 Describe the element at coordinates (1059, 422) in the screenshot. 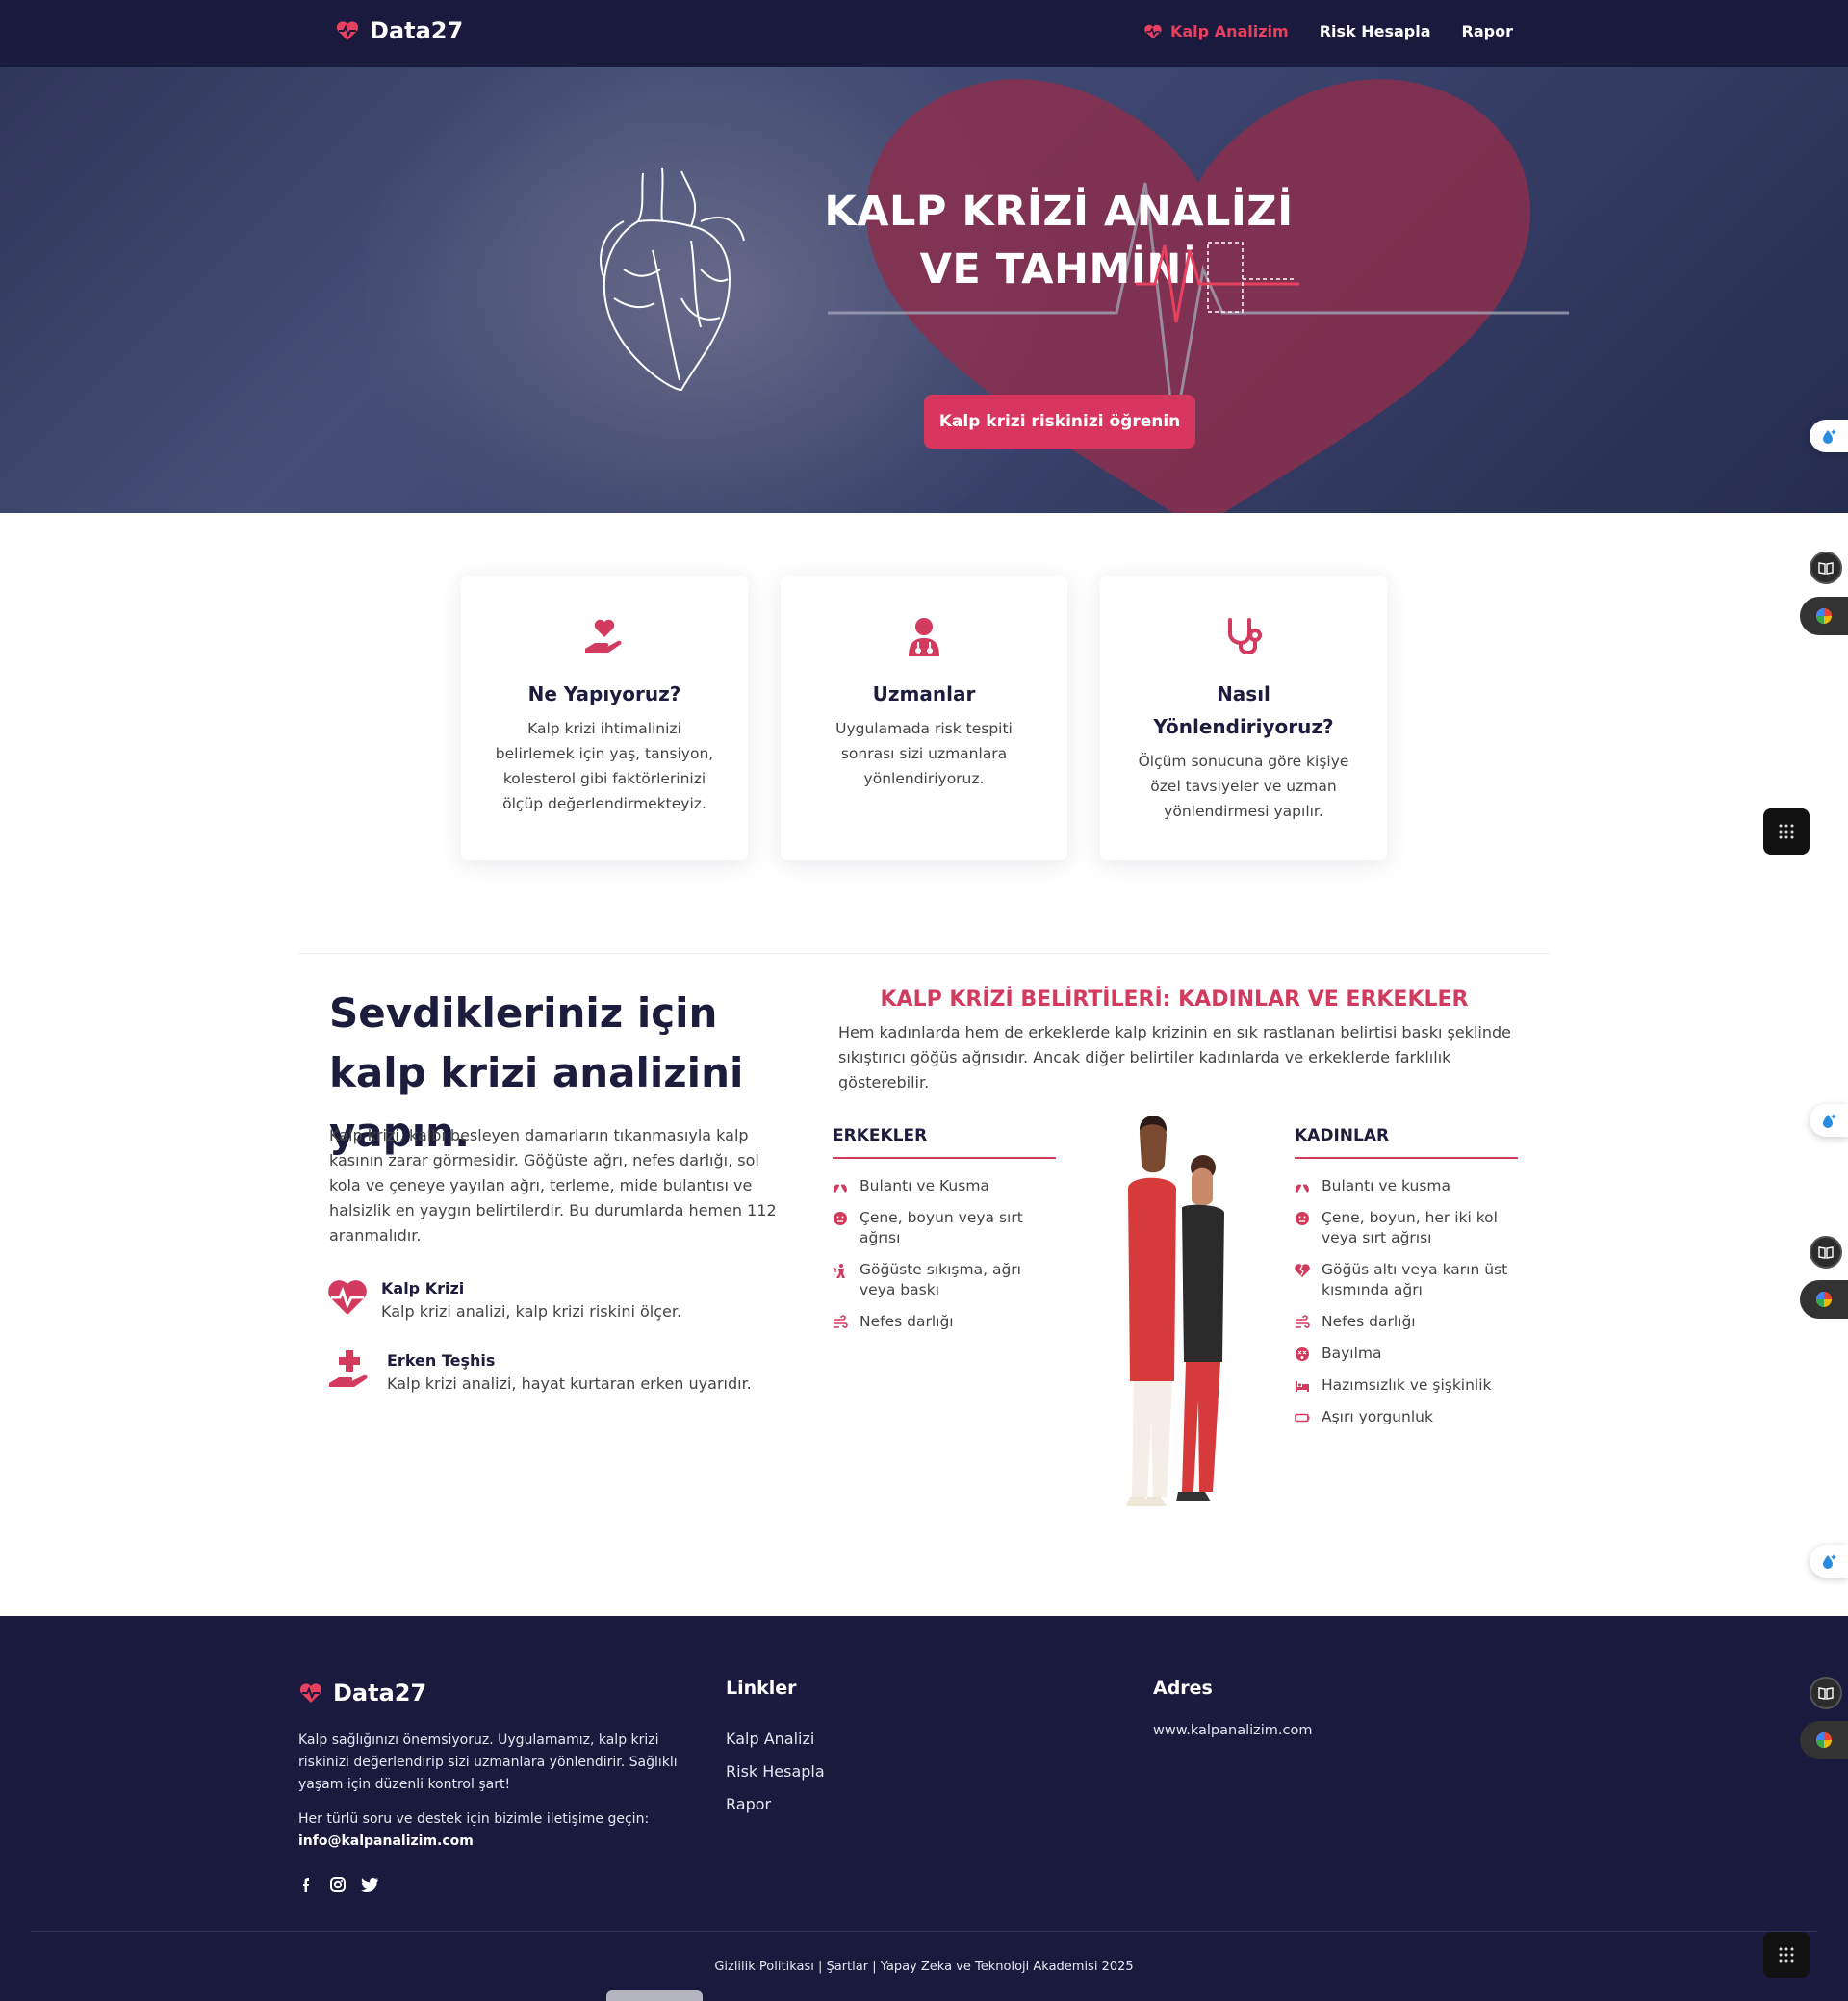

I see `risk-cta-button: Kalp krizi riskinizi öğrenin` at that location.